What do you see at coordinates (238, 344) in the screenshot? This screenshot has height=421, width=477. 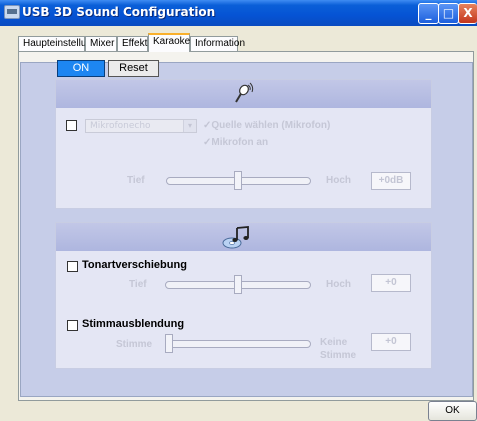 I see `vocal-cancel-slider` at bounding box center [238, 344].